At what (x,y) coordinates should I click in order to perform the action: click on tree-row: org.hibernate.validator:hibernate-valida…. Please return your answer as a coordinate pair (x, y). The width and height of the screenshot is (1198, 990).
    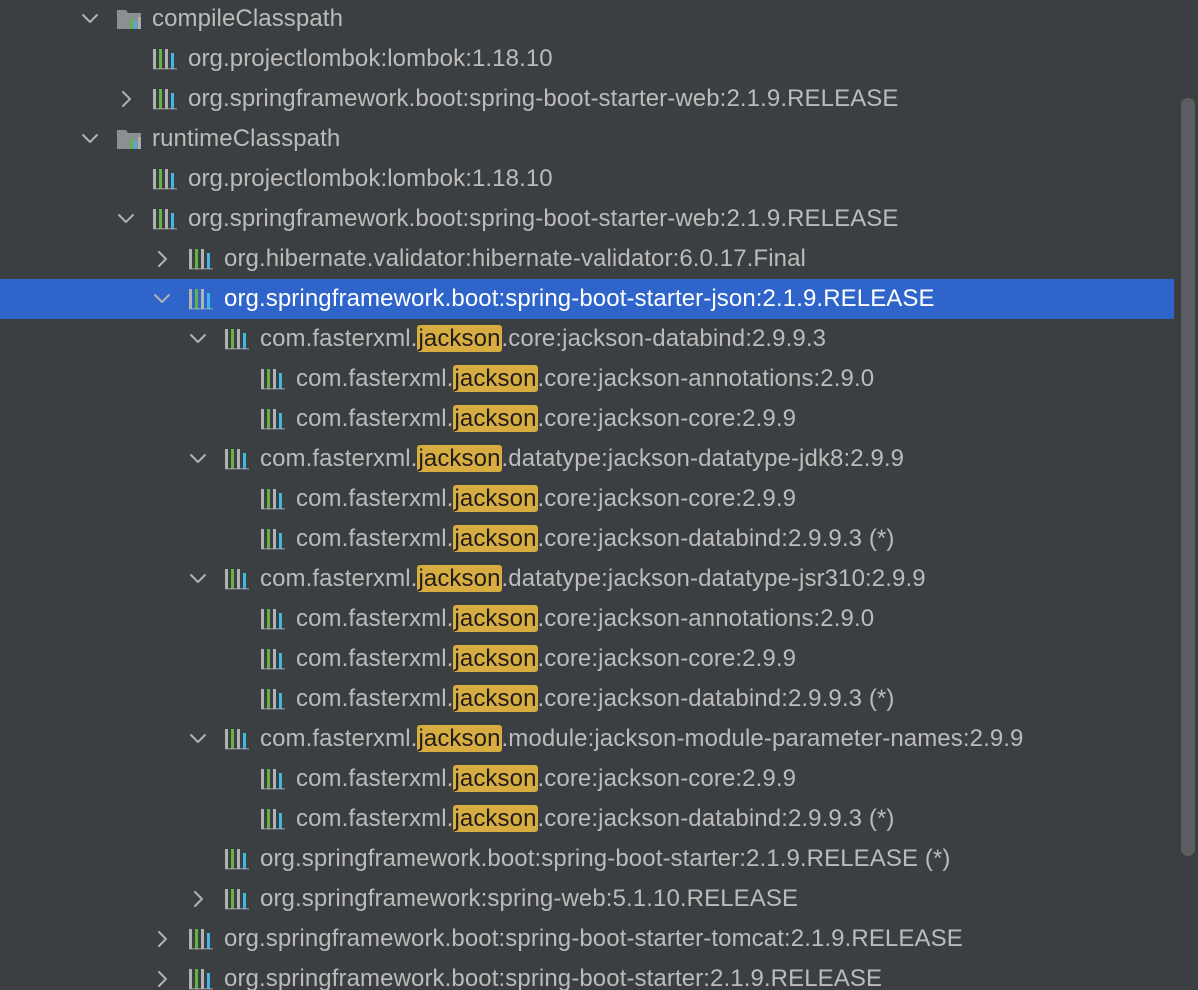
    Looking at the image, I should click on (587, 259).